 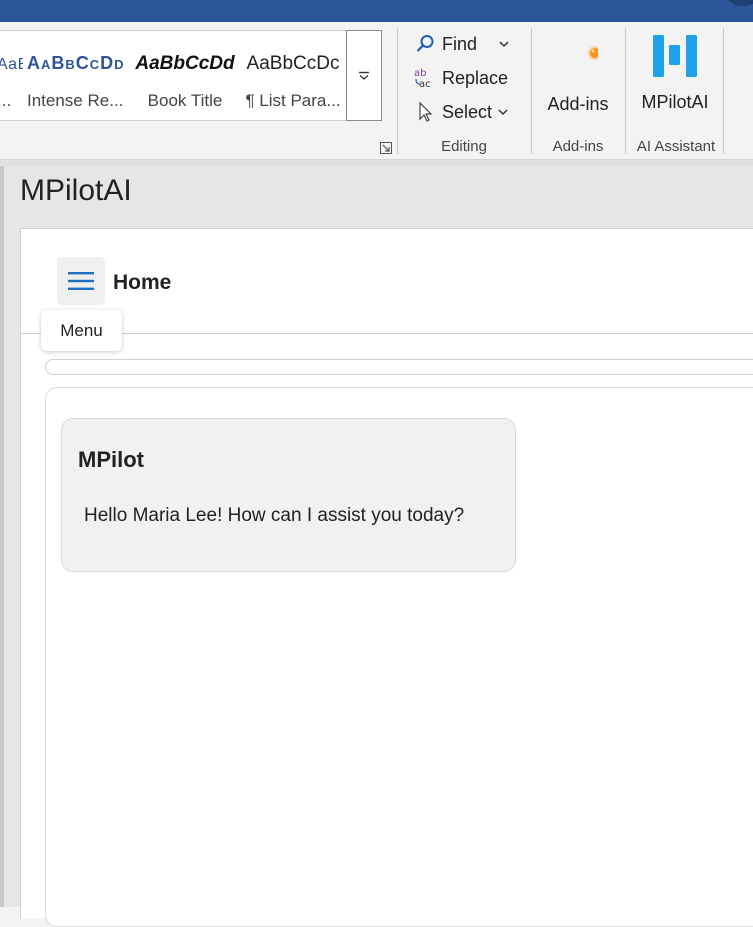 I want to click on hamburger-icon, so click(x=81, y=281).